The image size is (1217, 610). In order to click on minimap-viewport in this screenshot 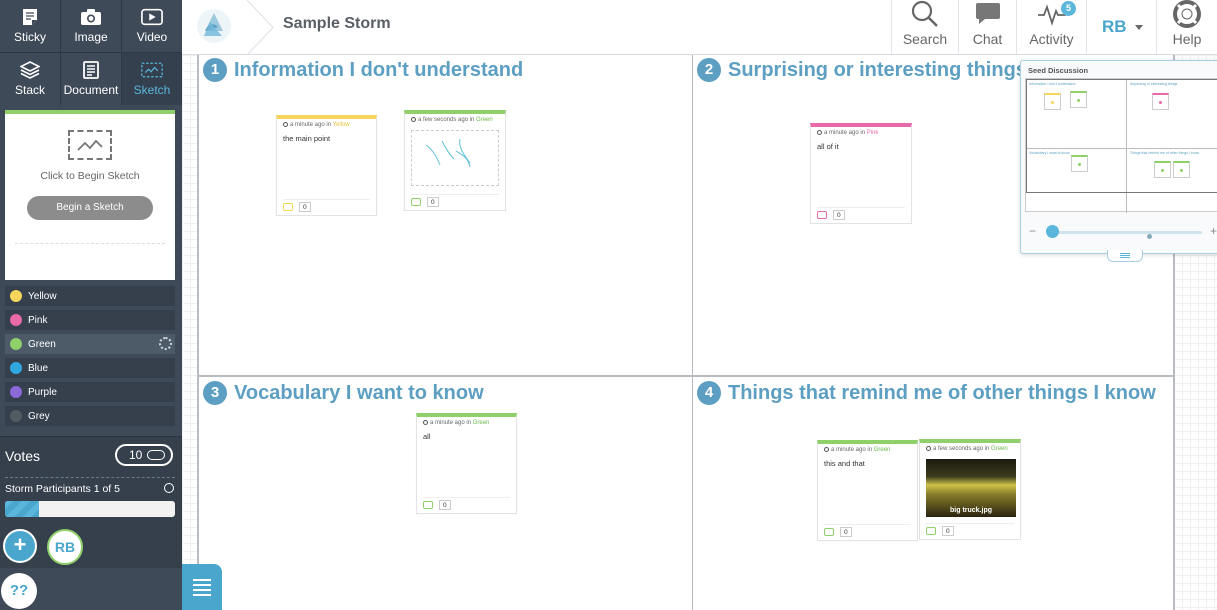, I will do `click(1121, 136)`.